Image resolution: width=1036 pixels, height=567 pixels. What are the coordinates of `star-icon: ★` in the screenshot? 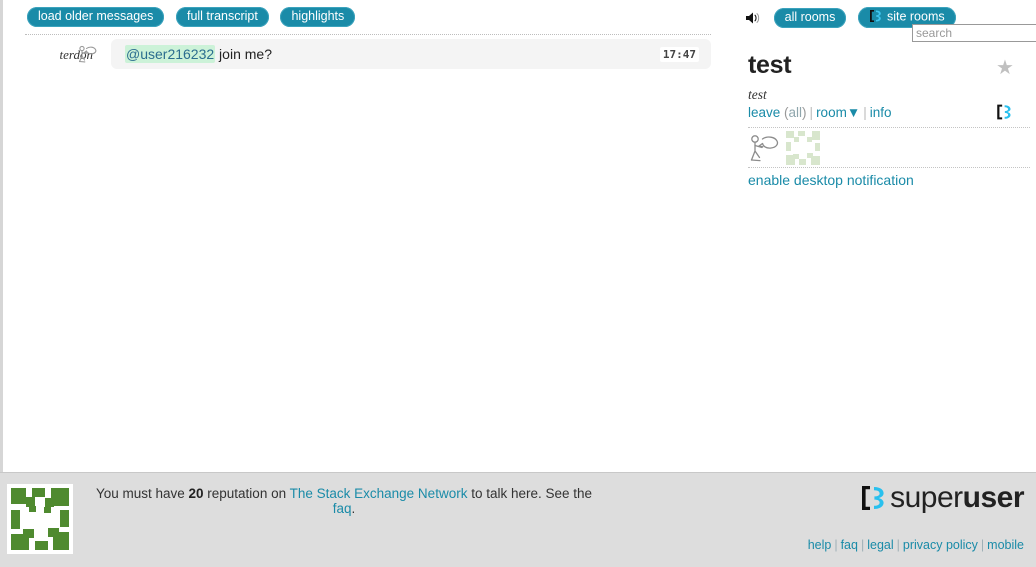 It's located at (1005, 68).